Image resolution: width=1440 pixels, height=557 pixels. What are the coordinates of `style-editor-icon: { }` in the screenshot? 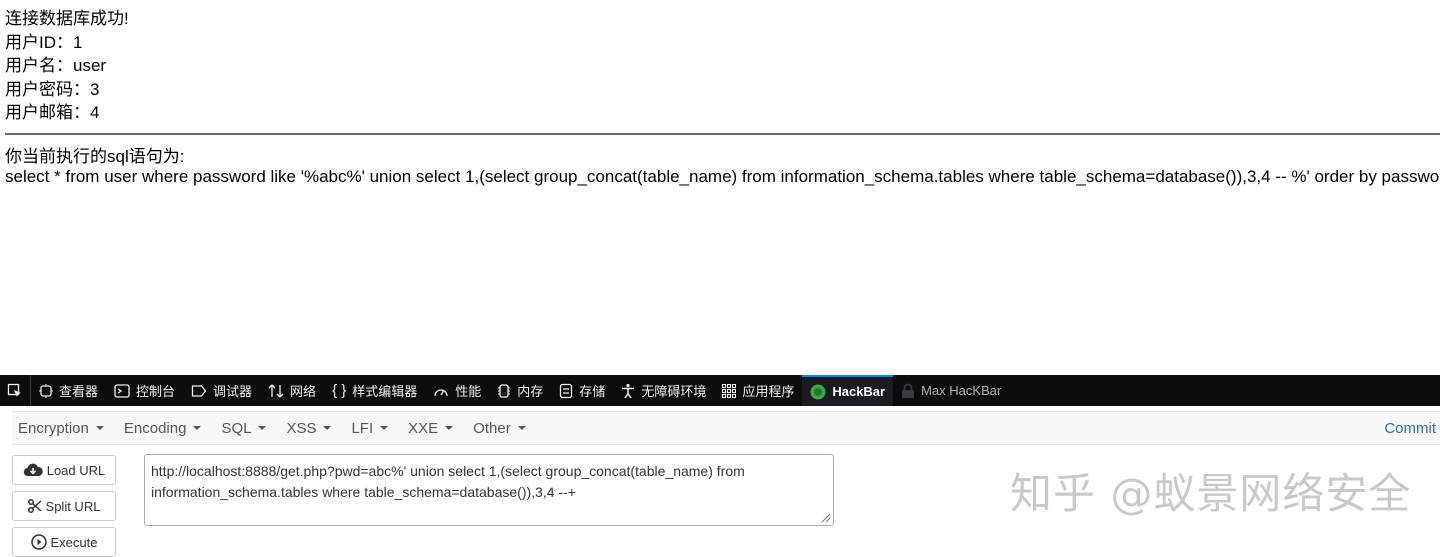 It's located at (339, 390).